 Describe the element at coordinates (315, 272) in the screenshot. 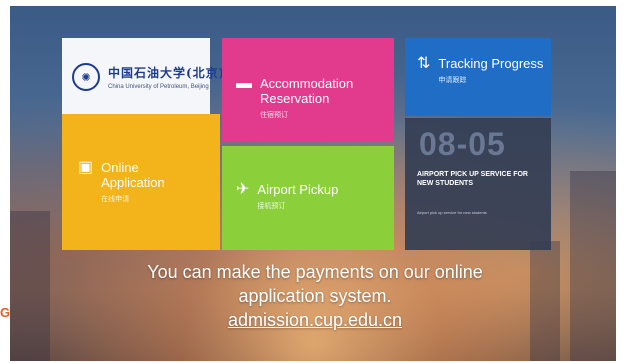

I see `caption-line-1: You can make the payments on our online` at that location.